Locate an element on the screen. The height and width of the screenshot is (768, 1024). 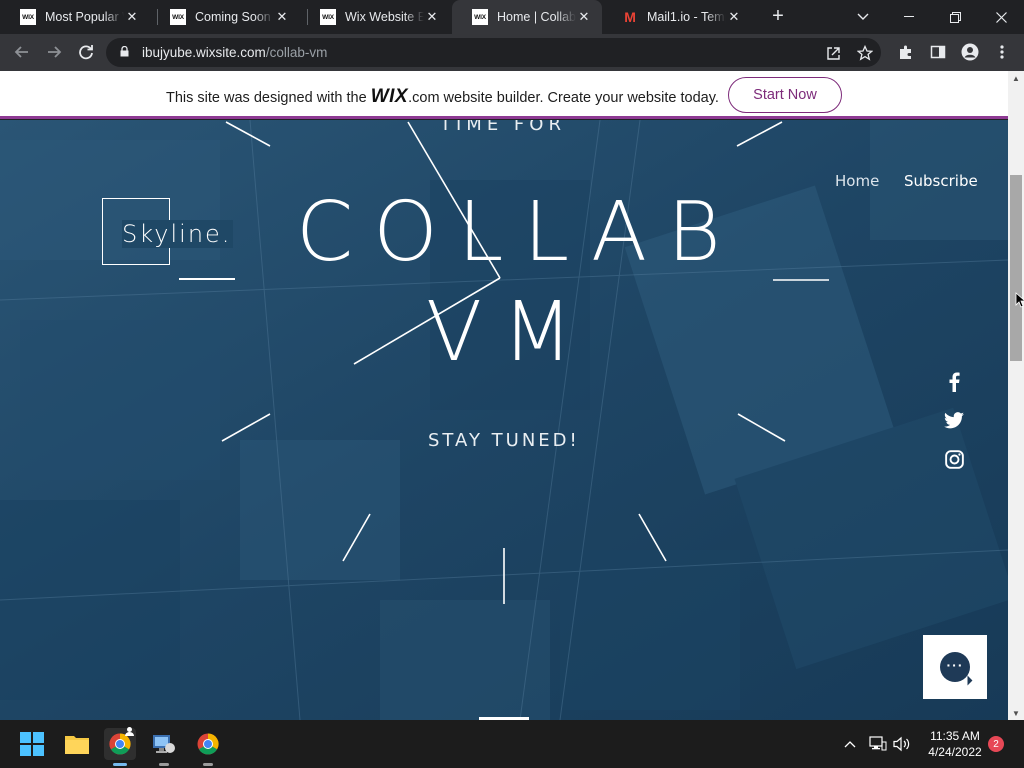
browser-toolbar: ibujyube.wixsite.com/collab-vm is located at coordinates (512, 52).